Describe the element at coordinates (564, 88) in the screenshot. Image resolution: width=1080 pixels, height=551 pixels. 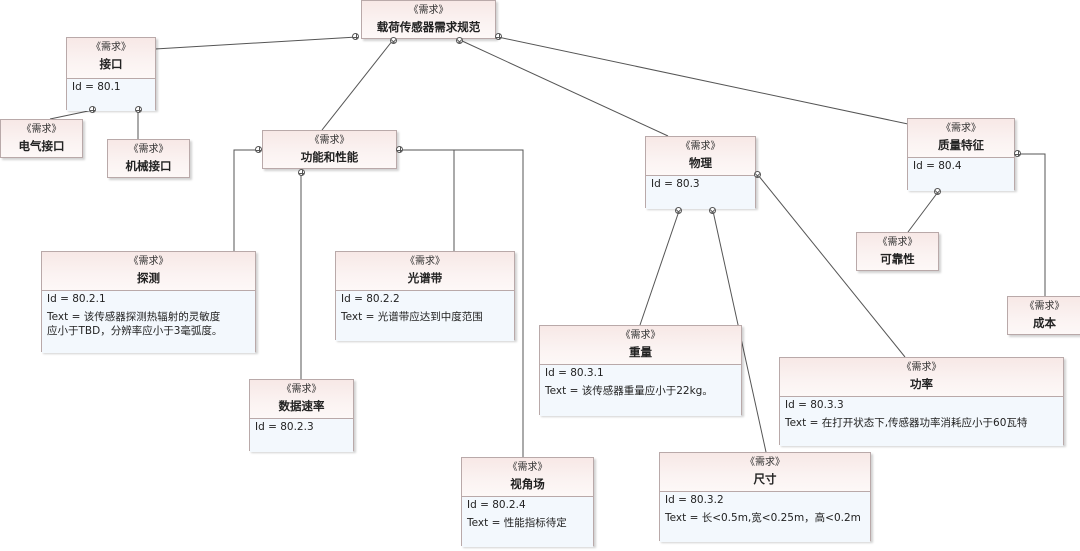
I see `connector-root-physical` at that location.